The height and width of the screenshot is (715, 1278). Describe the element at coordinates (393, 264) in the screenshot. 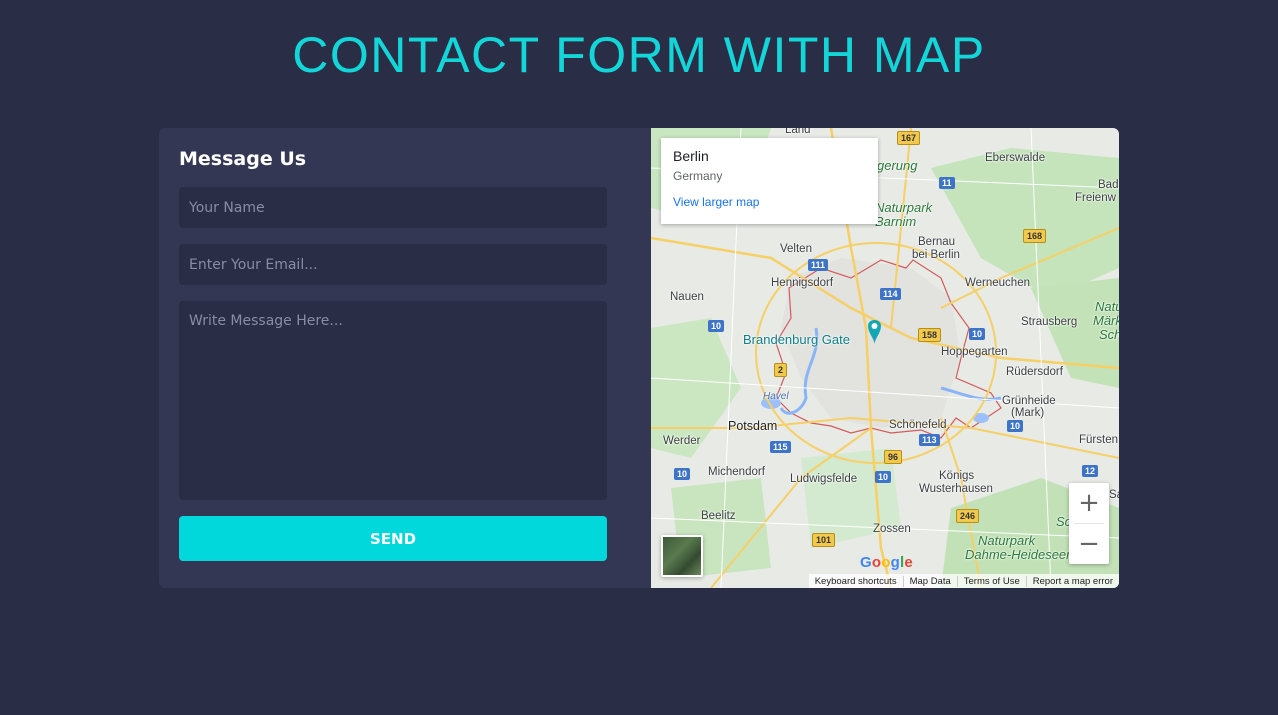

I see `email-input` at that location.